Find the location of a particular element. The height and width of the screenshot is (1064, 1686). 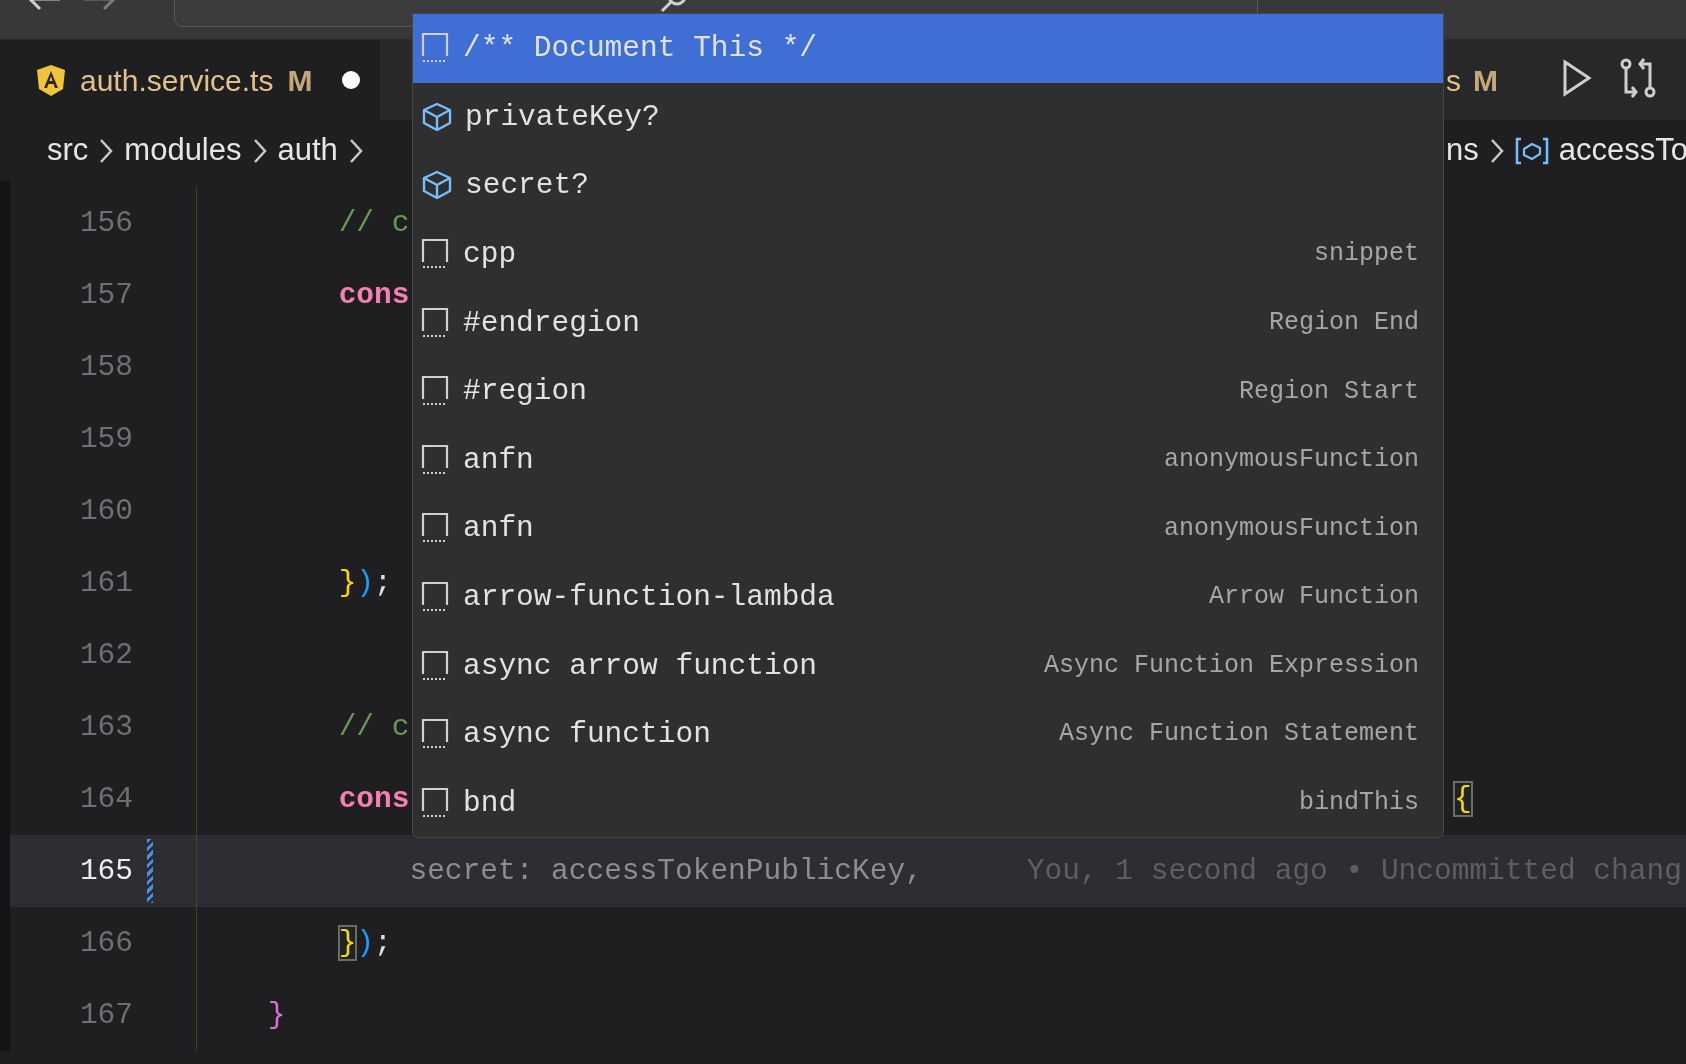

line-number: 161 is located at coordinates (105, 583).